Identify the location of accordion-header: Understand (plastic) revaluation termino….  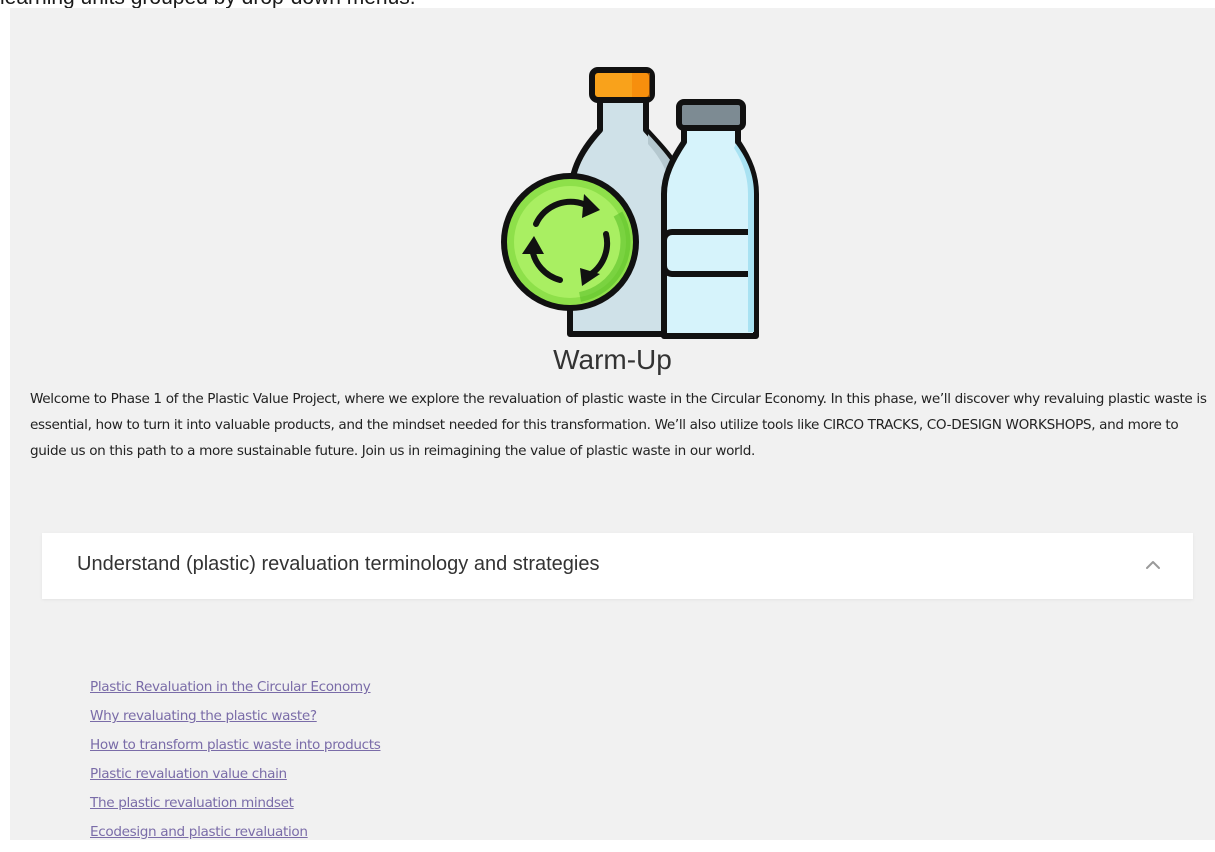
(617, 566).